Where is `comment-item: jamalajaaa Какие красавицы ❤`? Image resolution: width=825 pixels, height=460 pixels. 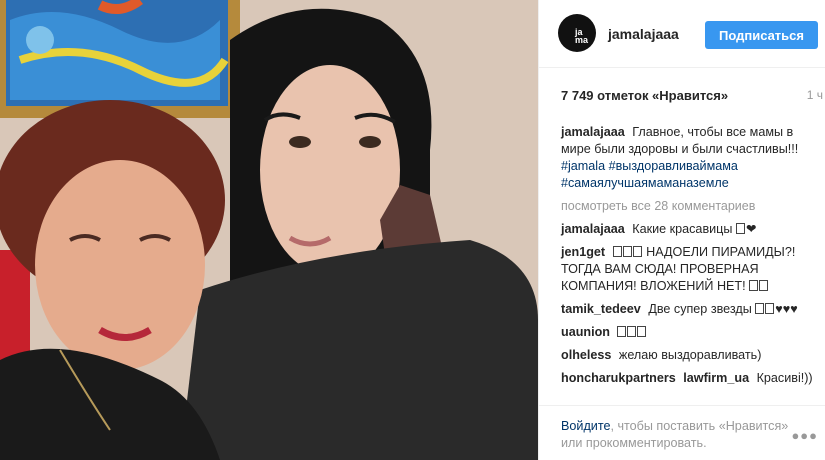
comment-item: jamalajaaa Какие красавицы ❤ is located at coordinates (687, 229).